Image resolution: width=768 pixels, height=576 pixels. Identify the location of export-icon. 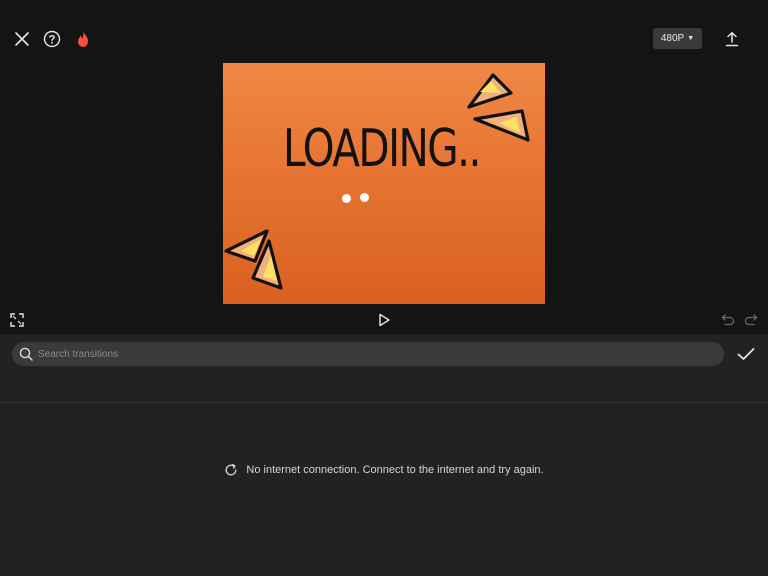
(732, 39).